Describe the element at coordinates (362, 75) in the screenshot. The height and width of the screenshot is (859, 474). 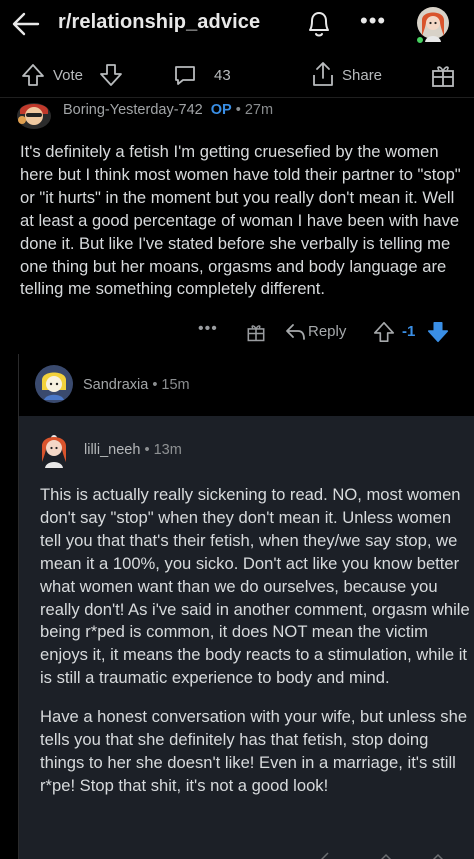
I see `share-label: Share` at that location.